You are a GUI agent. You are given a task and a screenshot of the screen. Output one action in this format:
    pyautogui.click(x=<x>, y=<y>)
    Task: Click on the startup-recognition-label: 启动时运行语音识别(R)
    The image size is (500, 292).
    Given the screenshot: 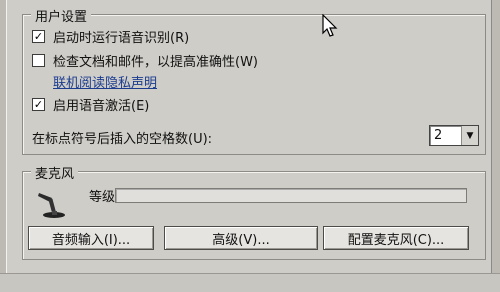 What is the action you would take?
    pyautogui.click(x=121, y=38)
    